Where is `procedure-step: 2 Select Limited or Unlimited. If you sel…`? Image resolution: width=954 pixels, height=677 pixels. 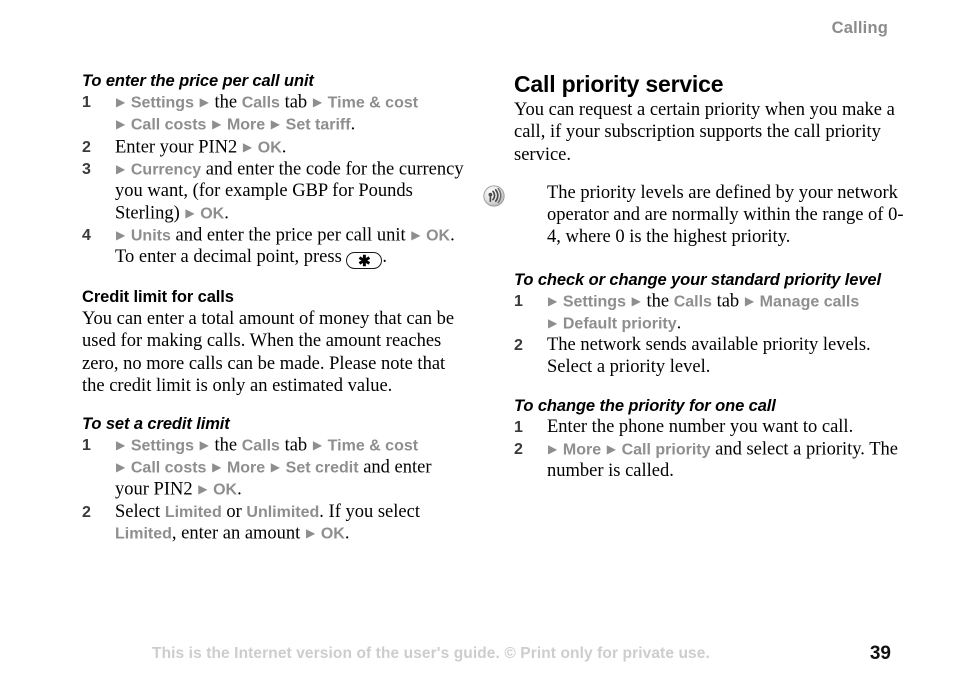
procedure-step: 2 Select Limited or Unlimited. If you sel… is located at coordinates (274, 524).